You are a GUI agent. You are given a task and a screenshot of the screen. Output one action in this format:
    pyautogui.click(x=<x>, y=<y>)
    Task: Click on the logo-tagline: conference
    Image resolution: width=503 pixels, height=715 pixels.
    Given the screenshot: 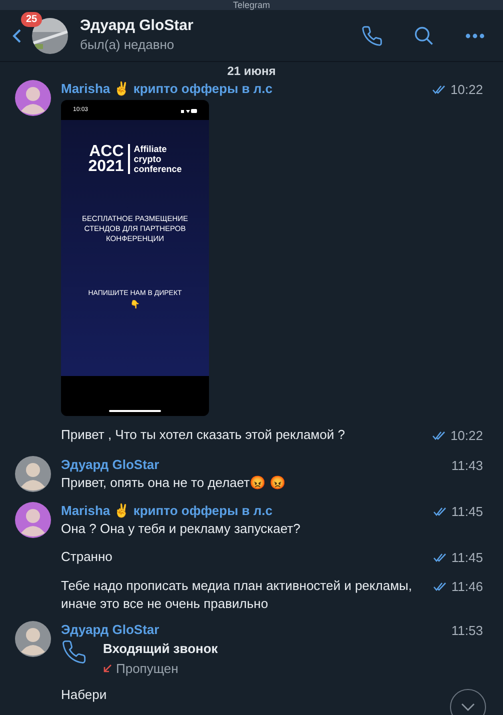 What is the action you would take?
    pyautogui.click(x=158, y=169)
    